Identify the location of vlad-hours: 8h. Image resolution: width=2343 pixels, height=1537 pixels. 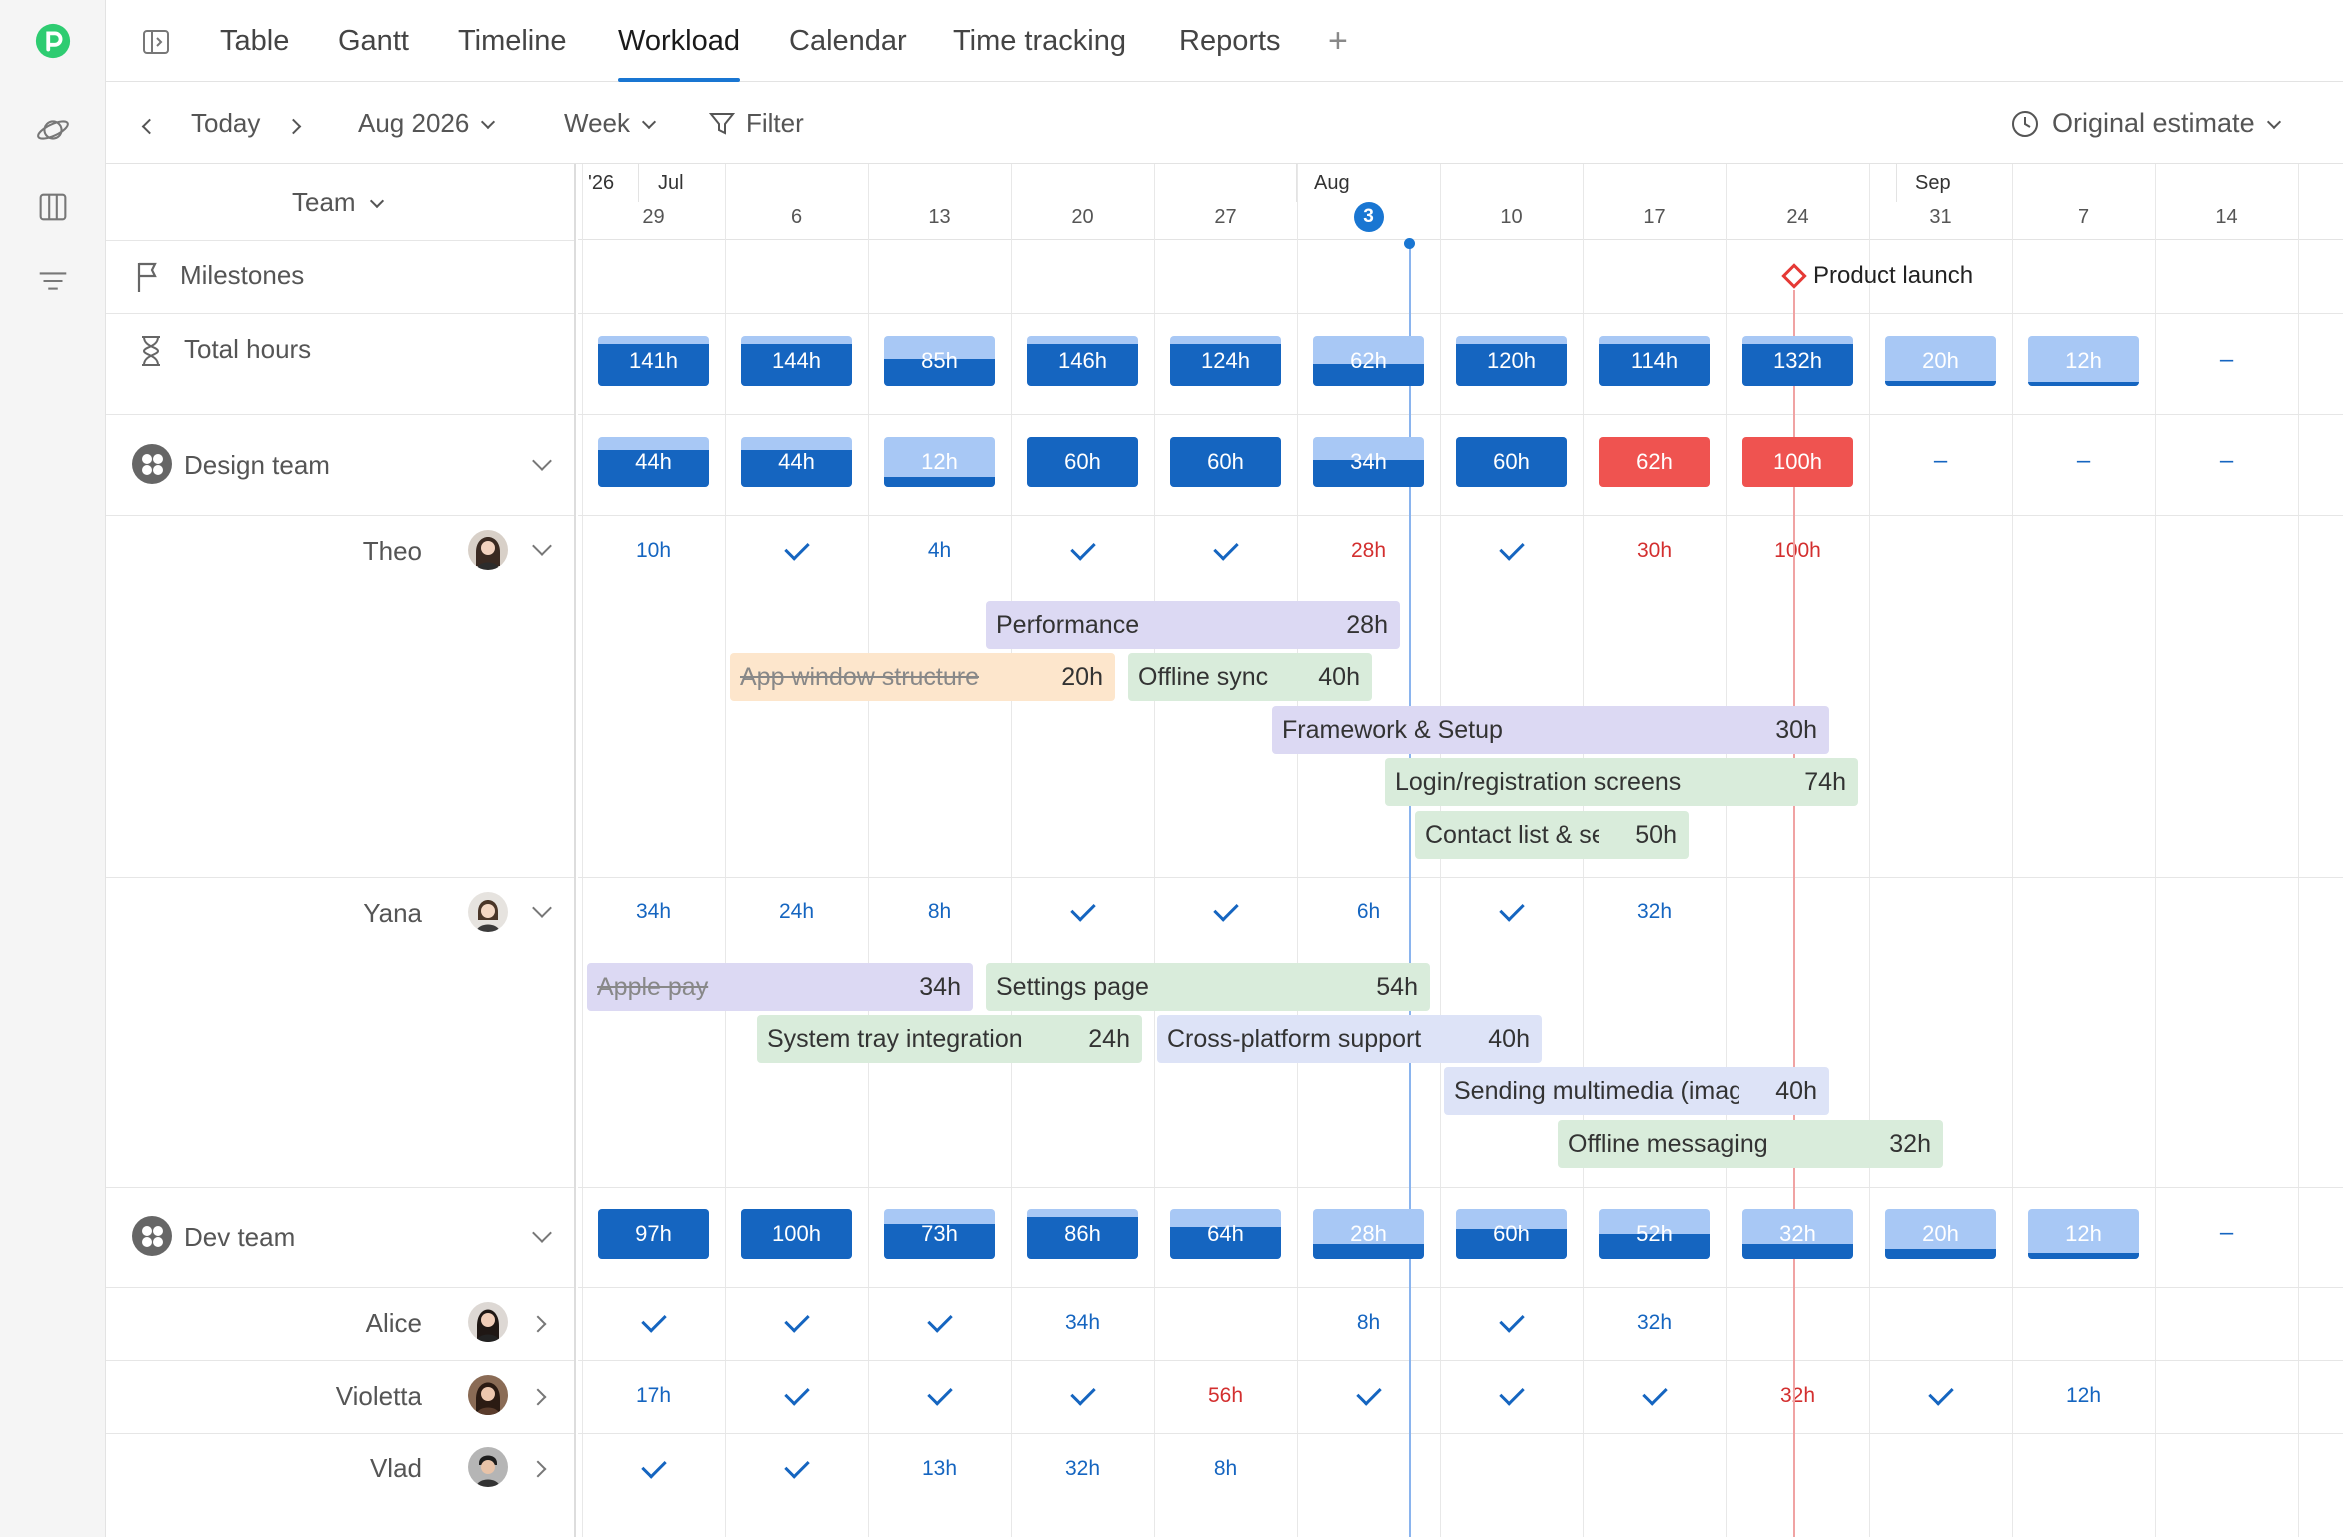
(1225, 1469).